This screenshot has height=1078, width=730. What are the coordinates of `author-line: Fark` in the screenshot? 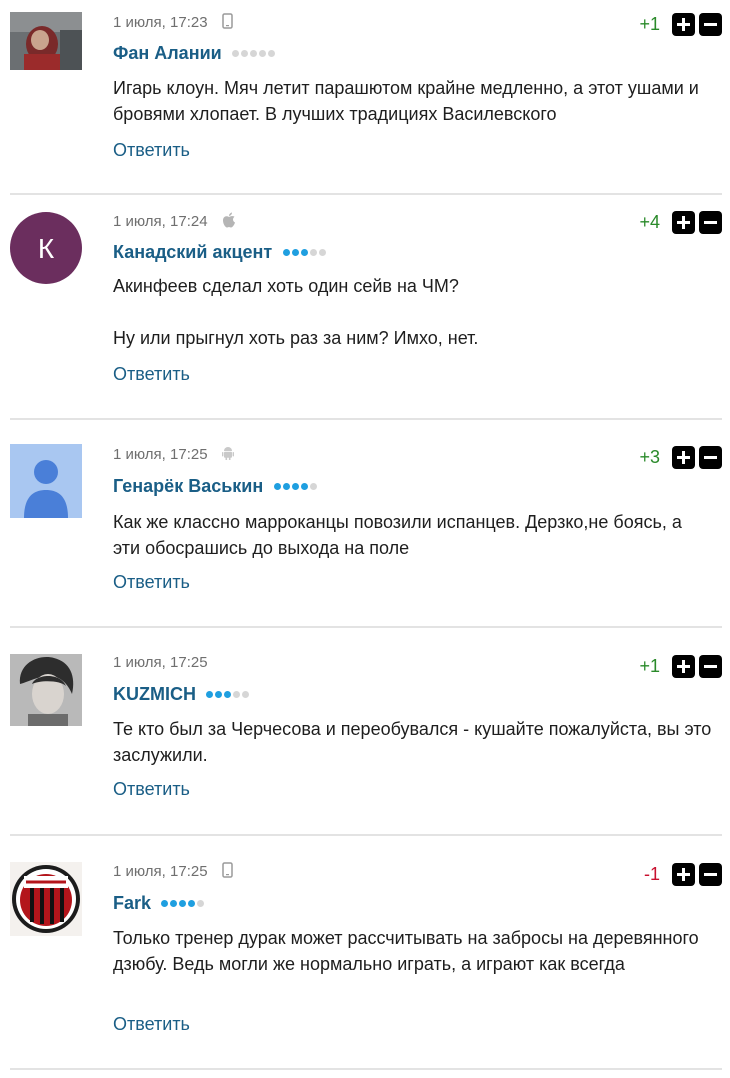 It's located at (159, 903).